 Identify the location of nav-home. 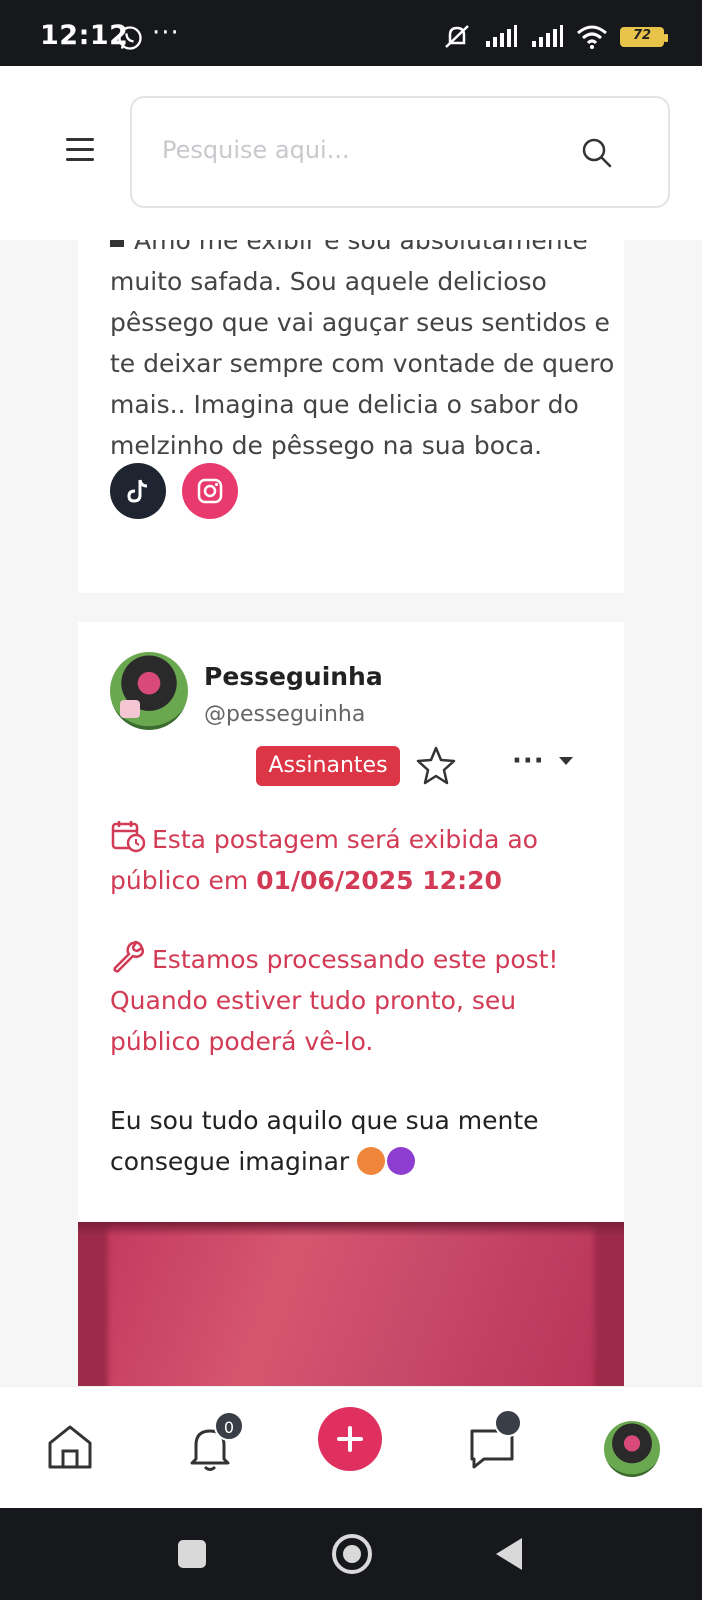
(70, 1447).